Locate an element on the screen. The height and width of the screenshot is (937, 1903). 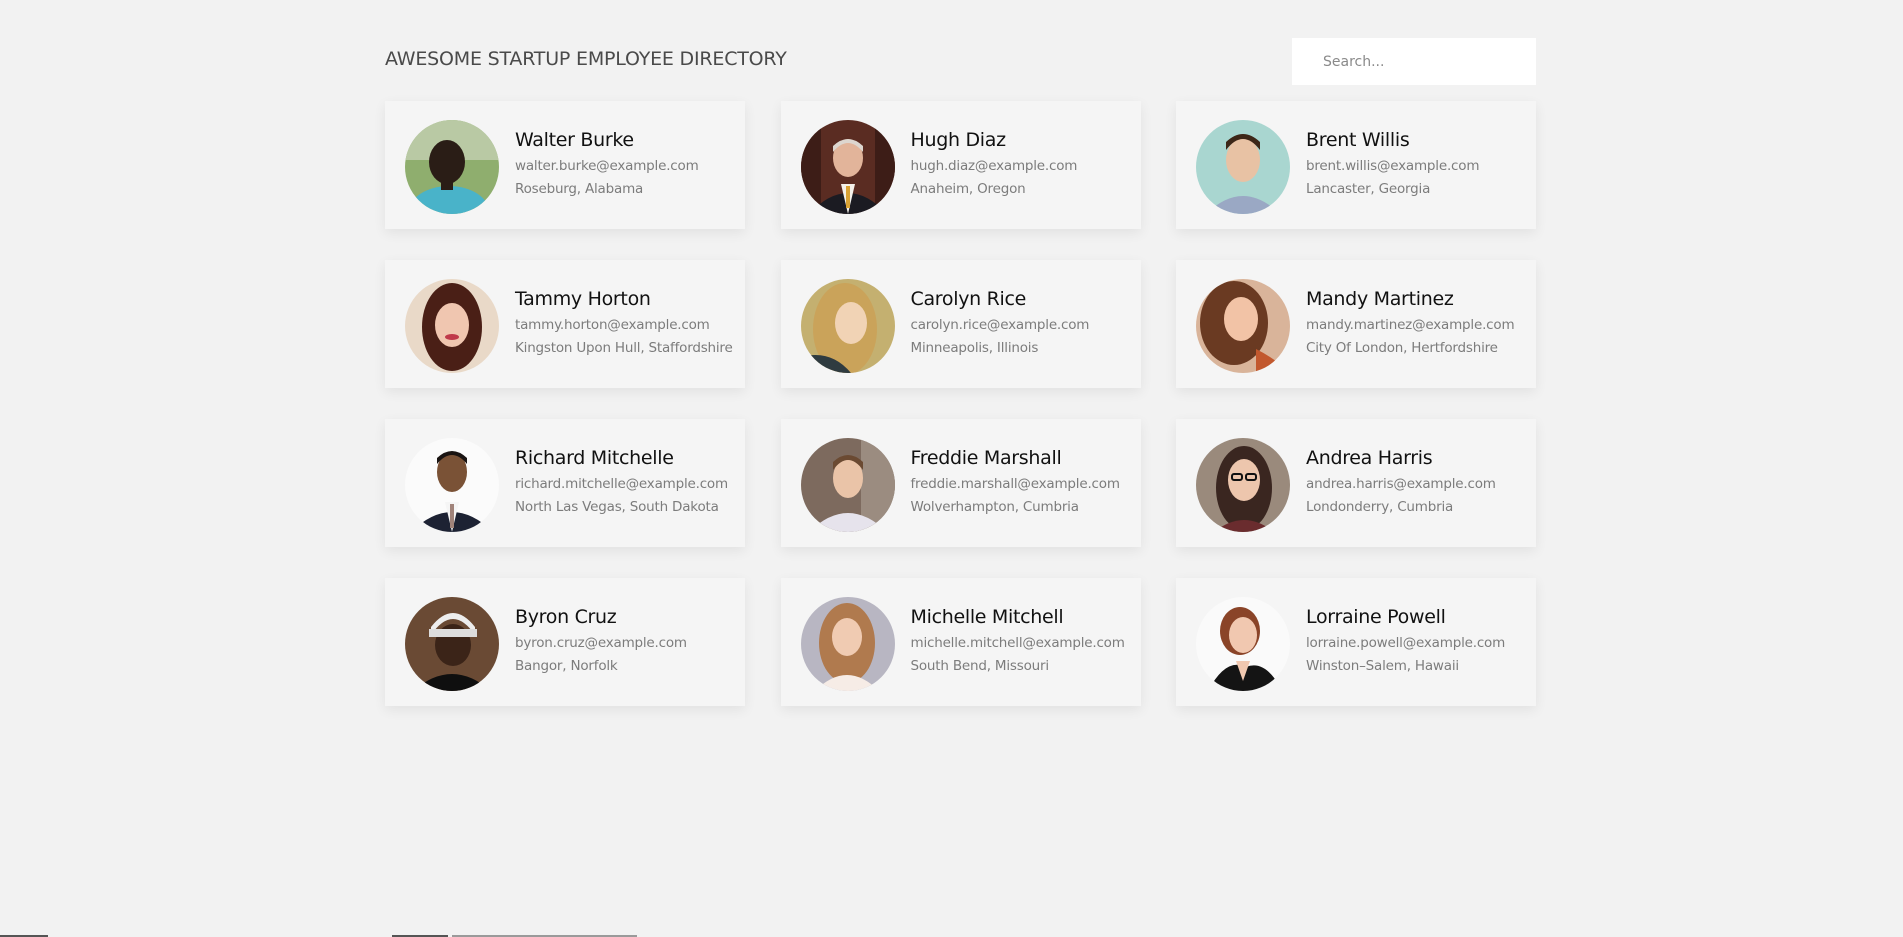
employee-location: Anaheim, Oregon is located at coordinates (968, 189).